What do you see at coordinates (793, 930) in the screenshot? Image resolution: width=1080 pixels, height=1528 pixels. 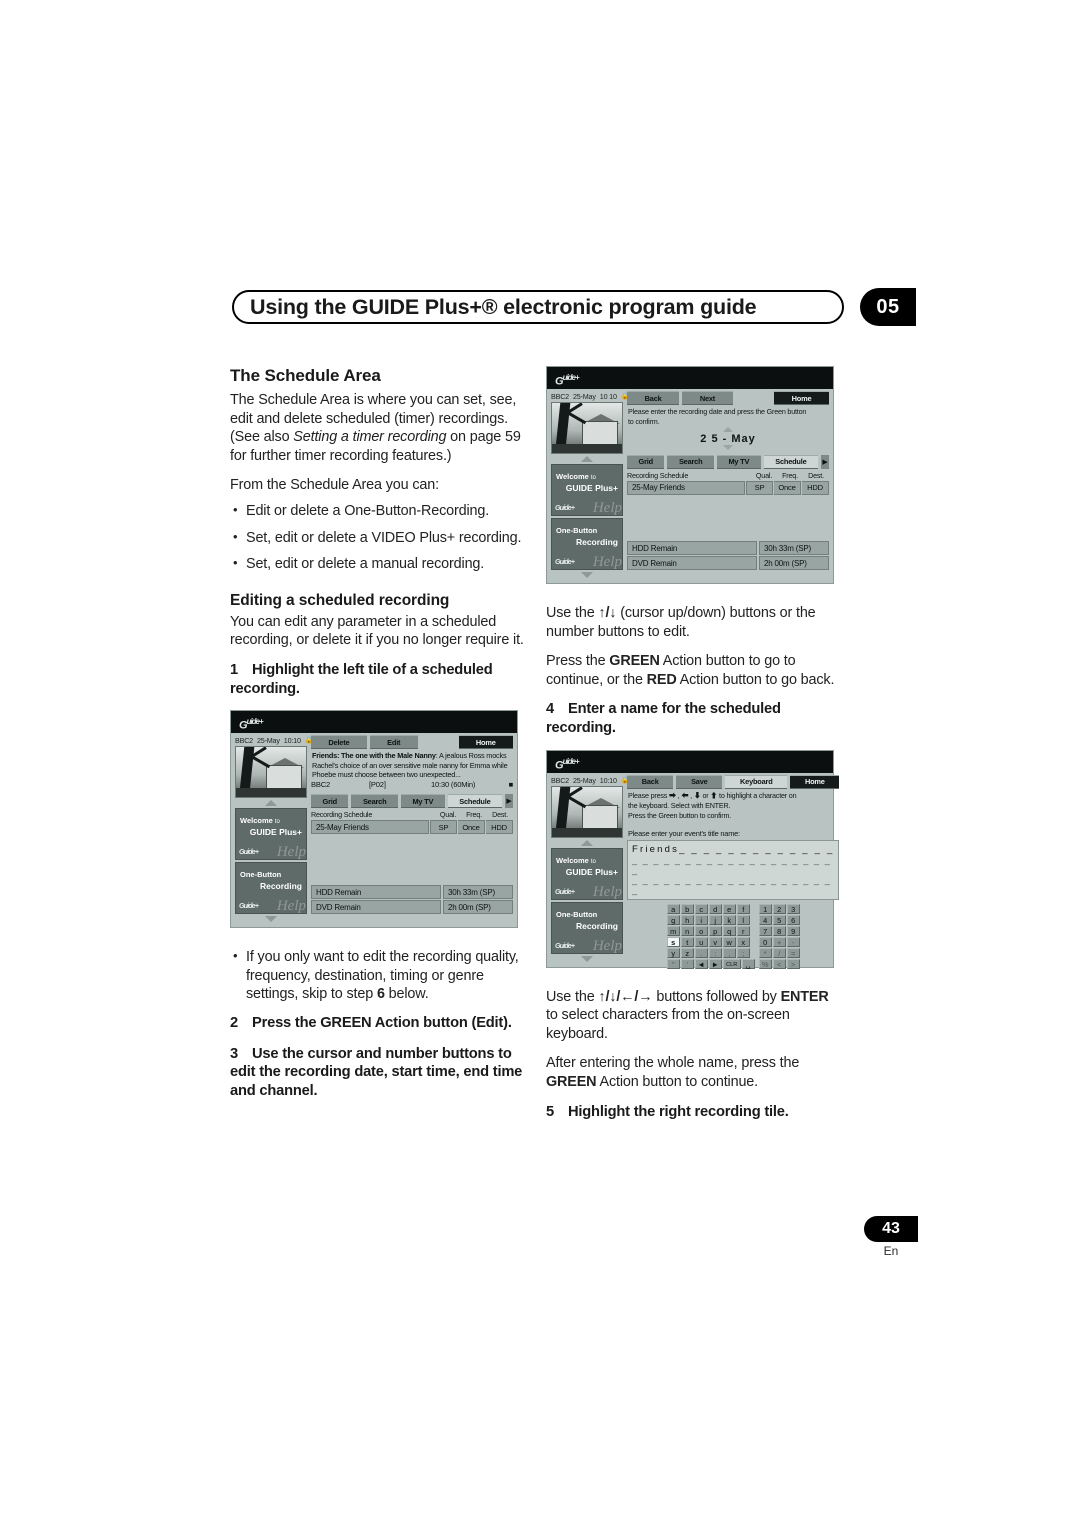 I see `key-9: 9` at bounding box center [793, 930].